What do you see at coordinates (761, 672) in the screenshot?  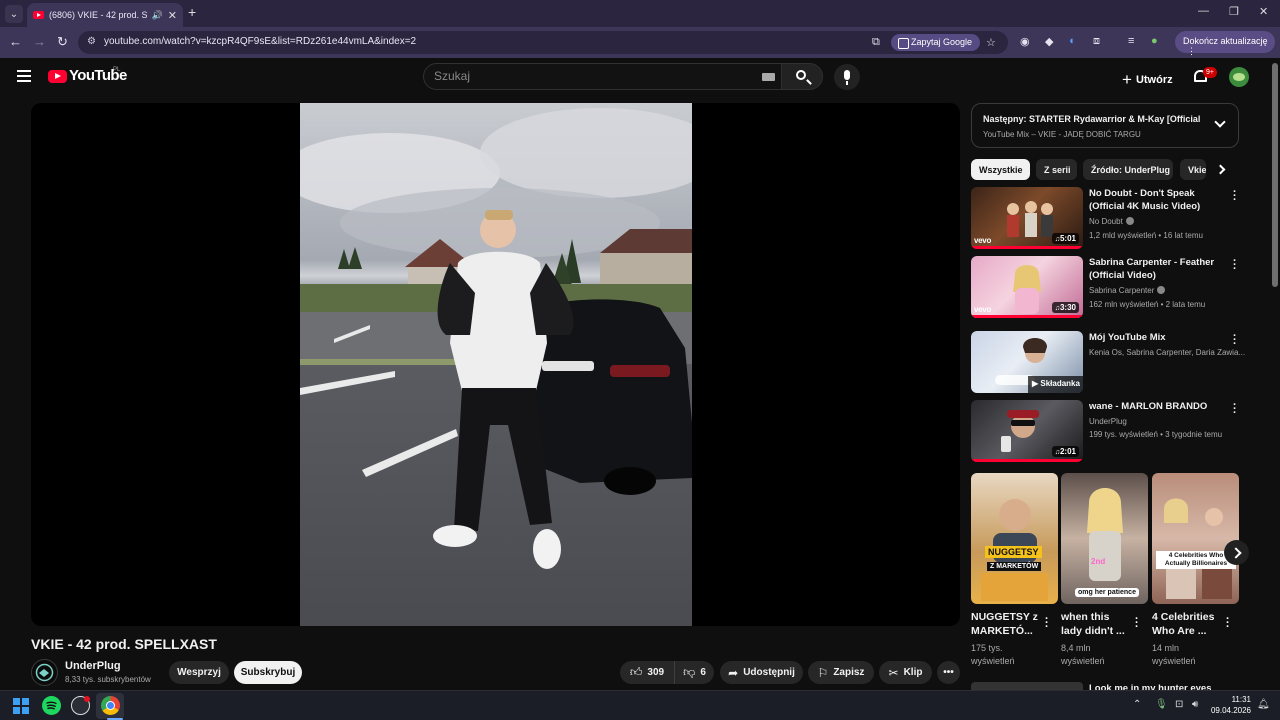 I see `share-button: ➦ Udostępnij` at bounding box center [761, 672].